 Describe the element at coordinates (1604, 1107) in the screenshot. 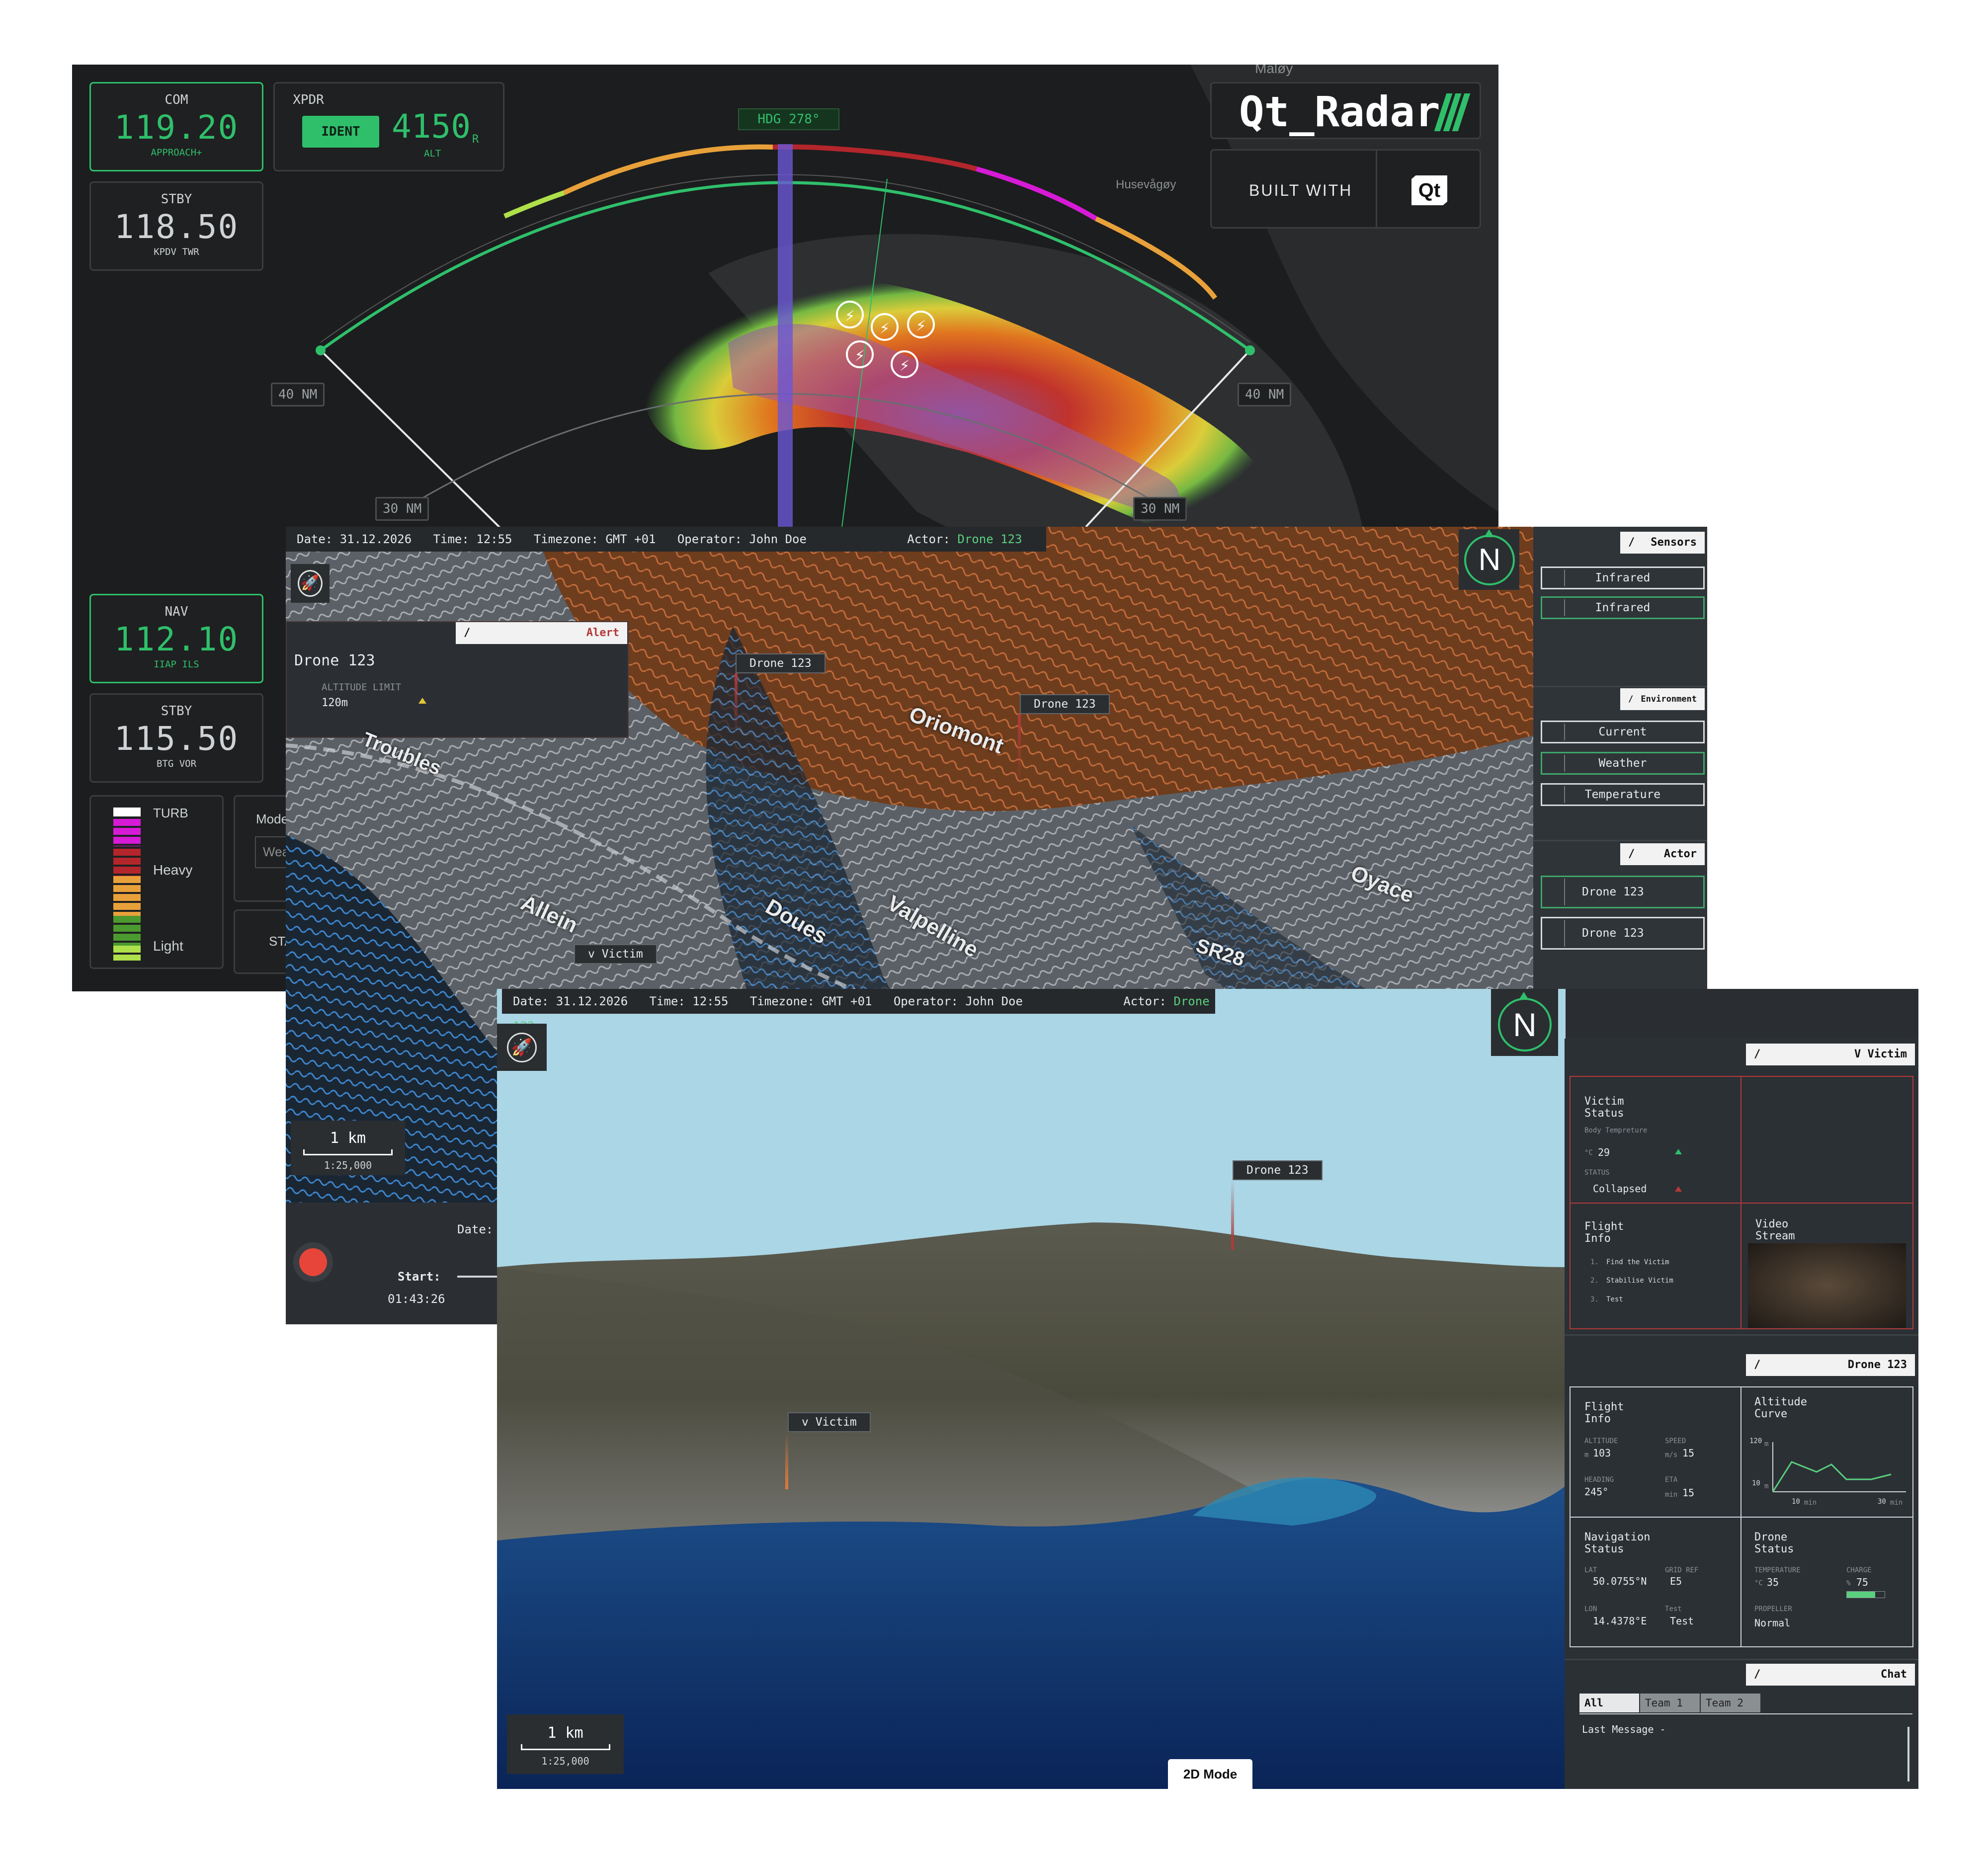

I see `victim-status-title: Victim Status` at that location.